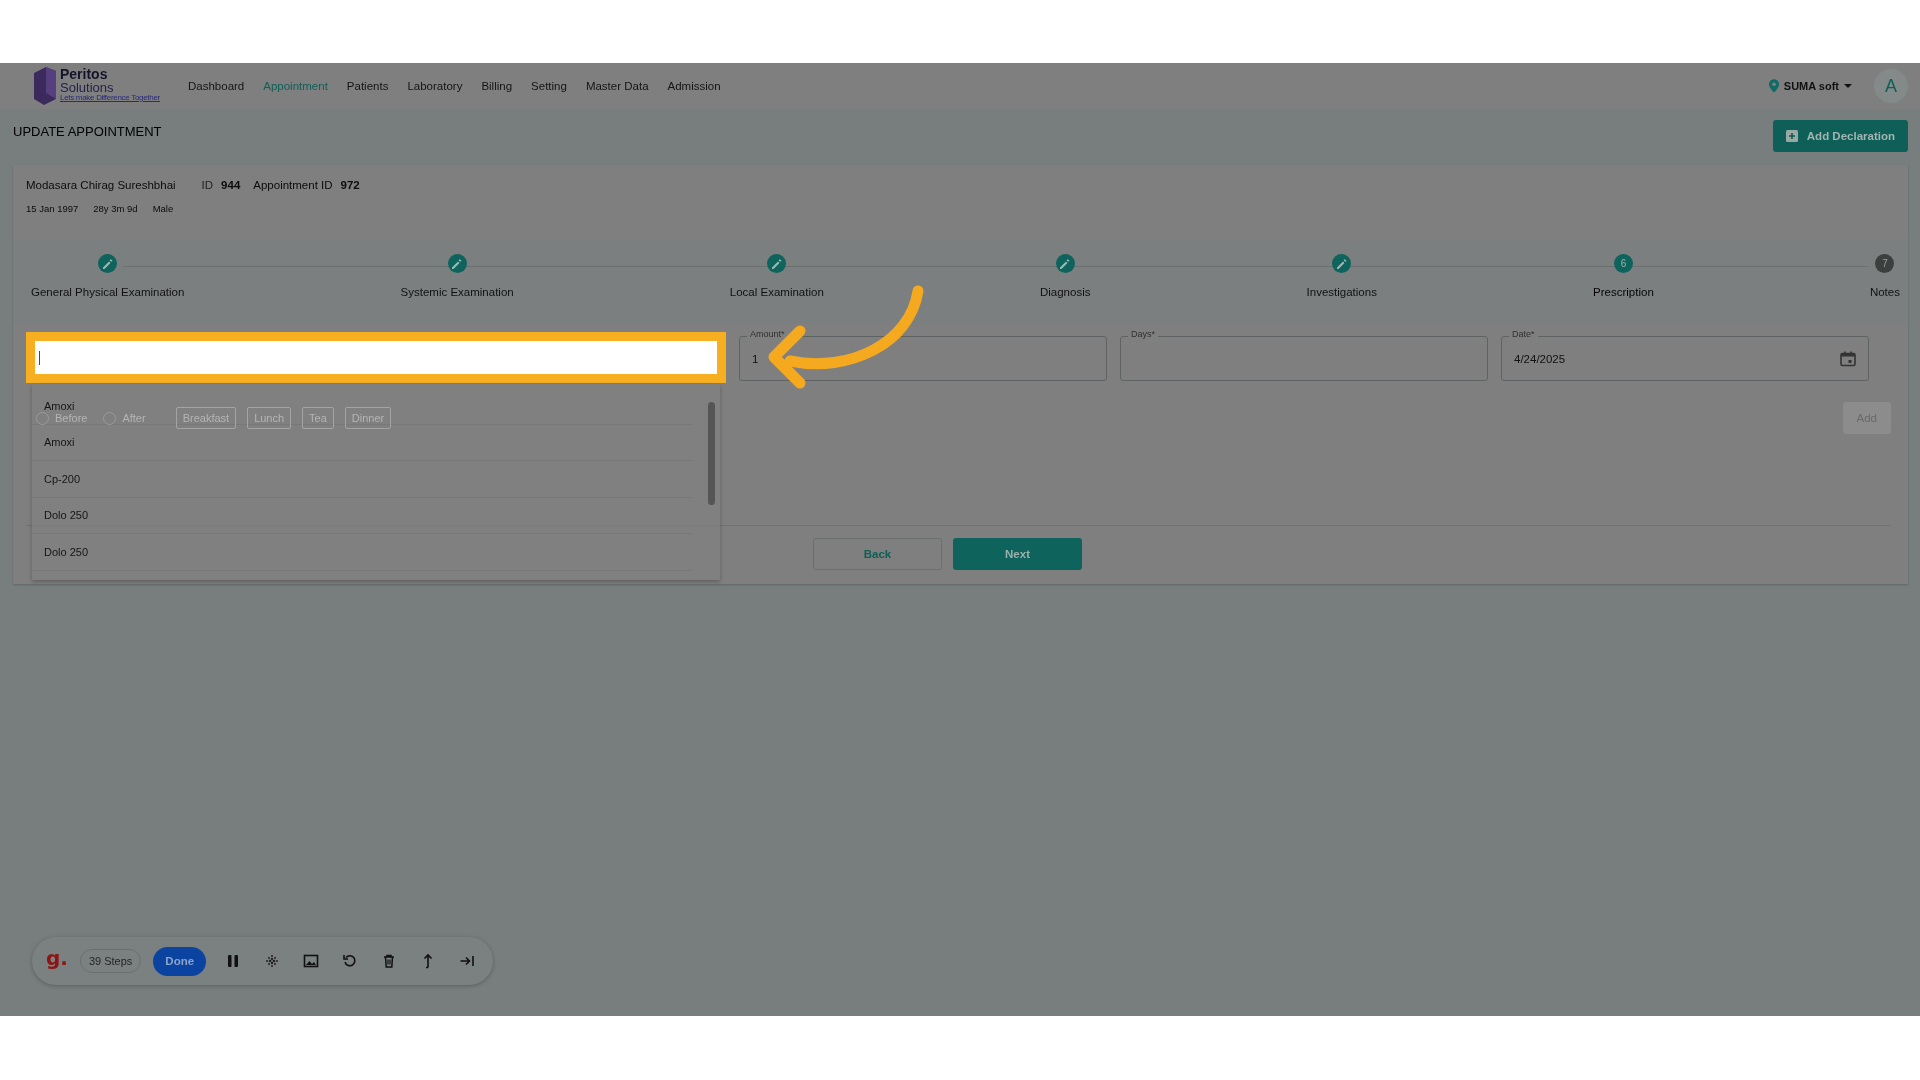  I want to click on nav-link: Billing, so click(497, 86).